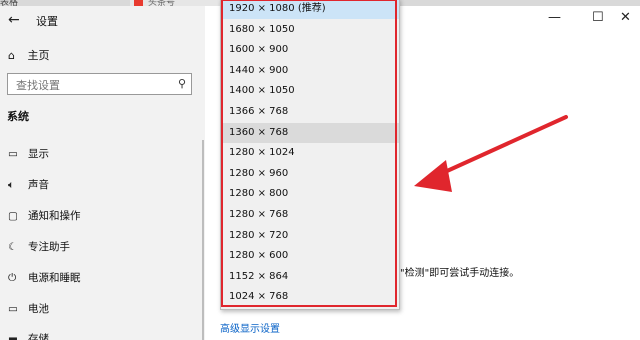  Describe the element at coordinates (501, 146) in the screenshot. I see `arrow-shaft` at that location.